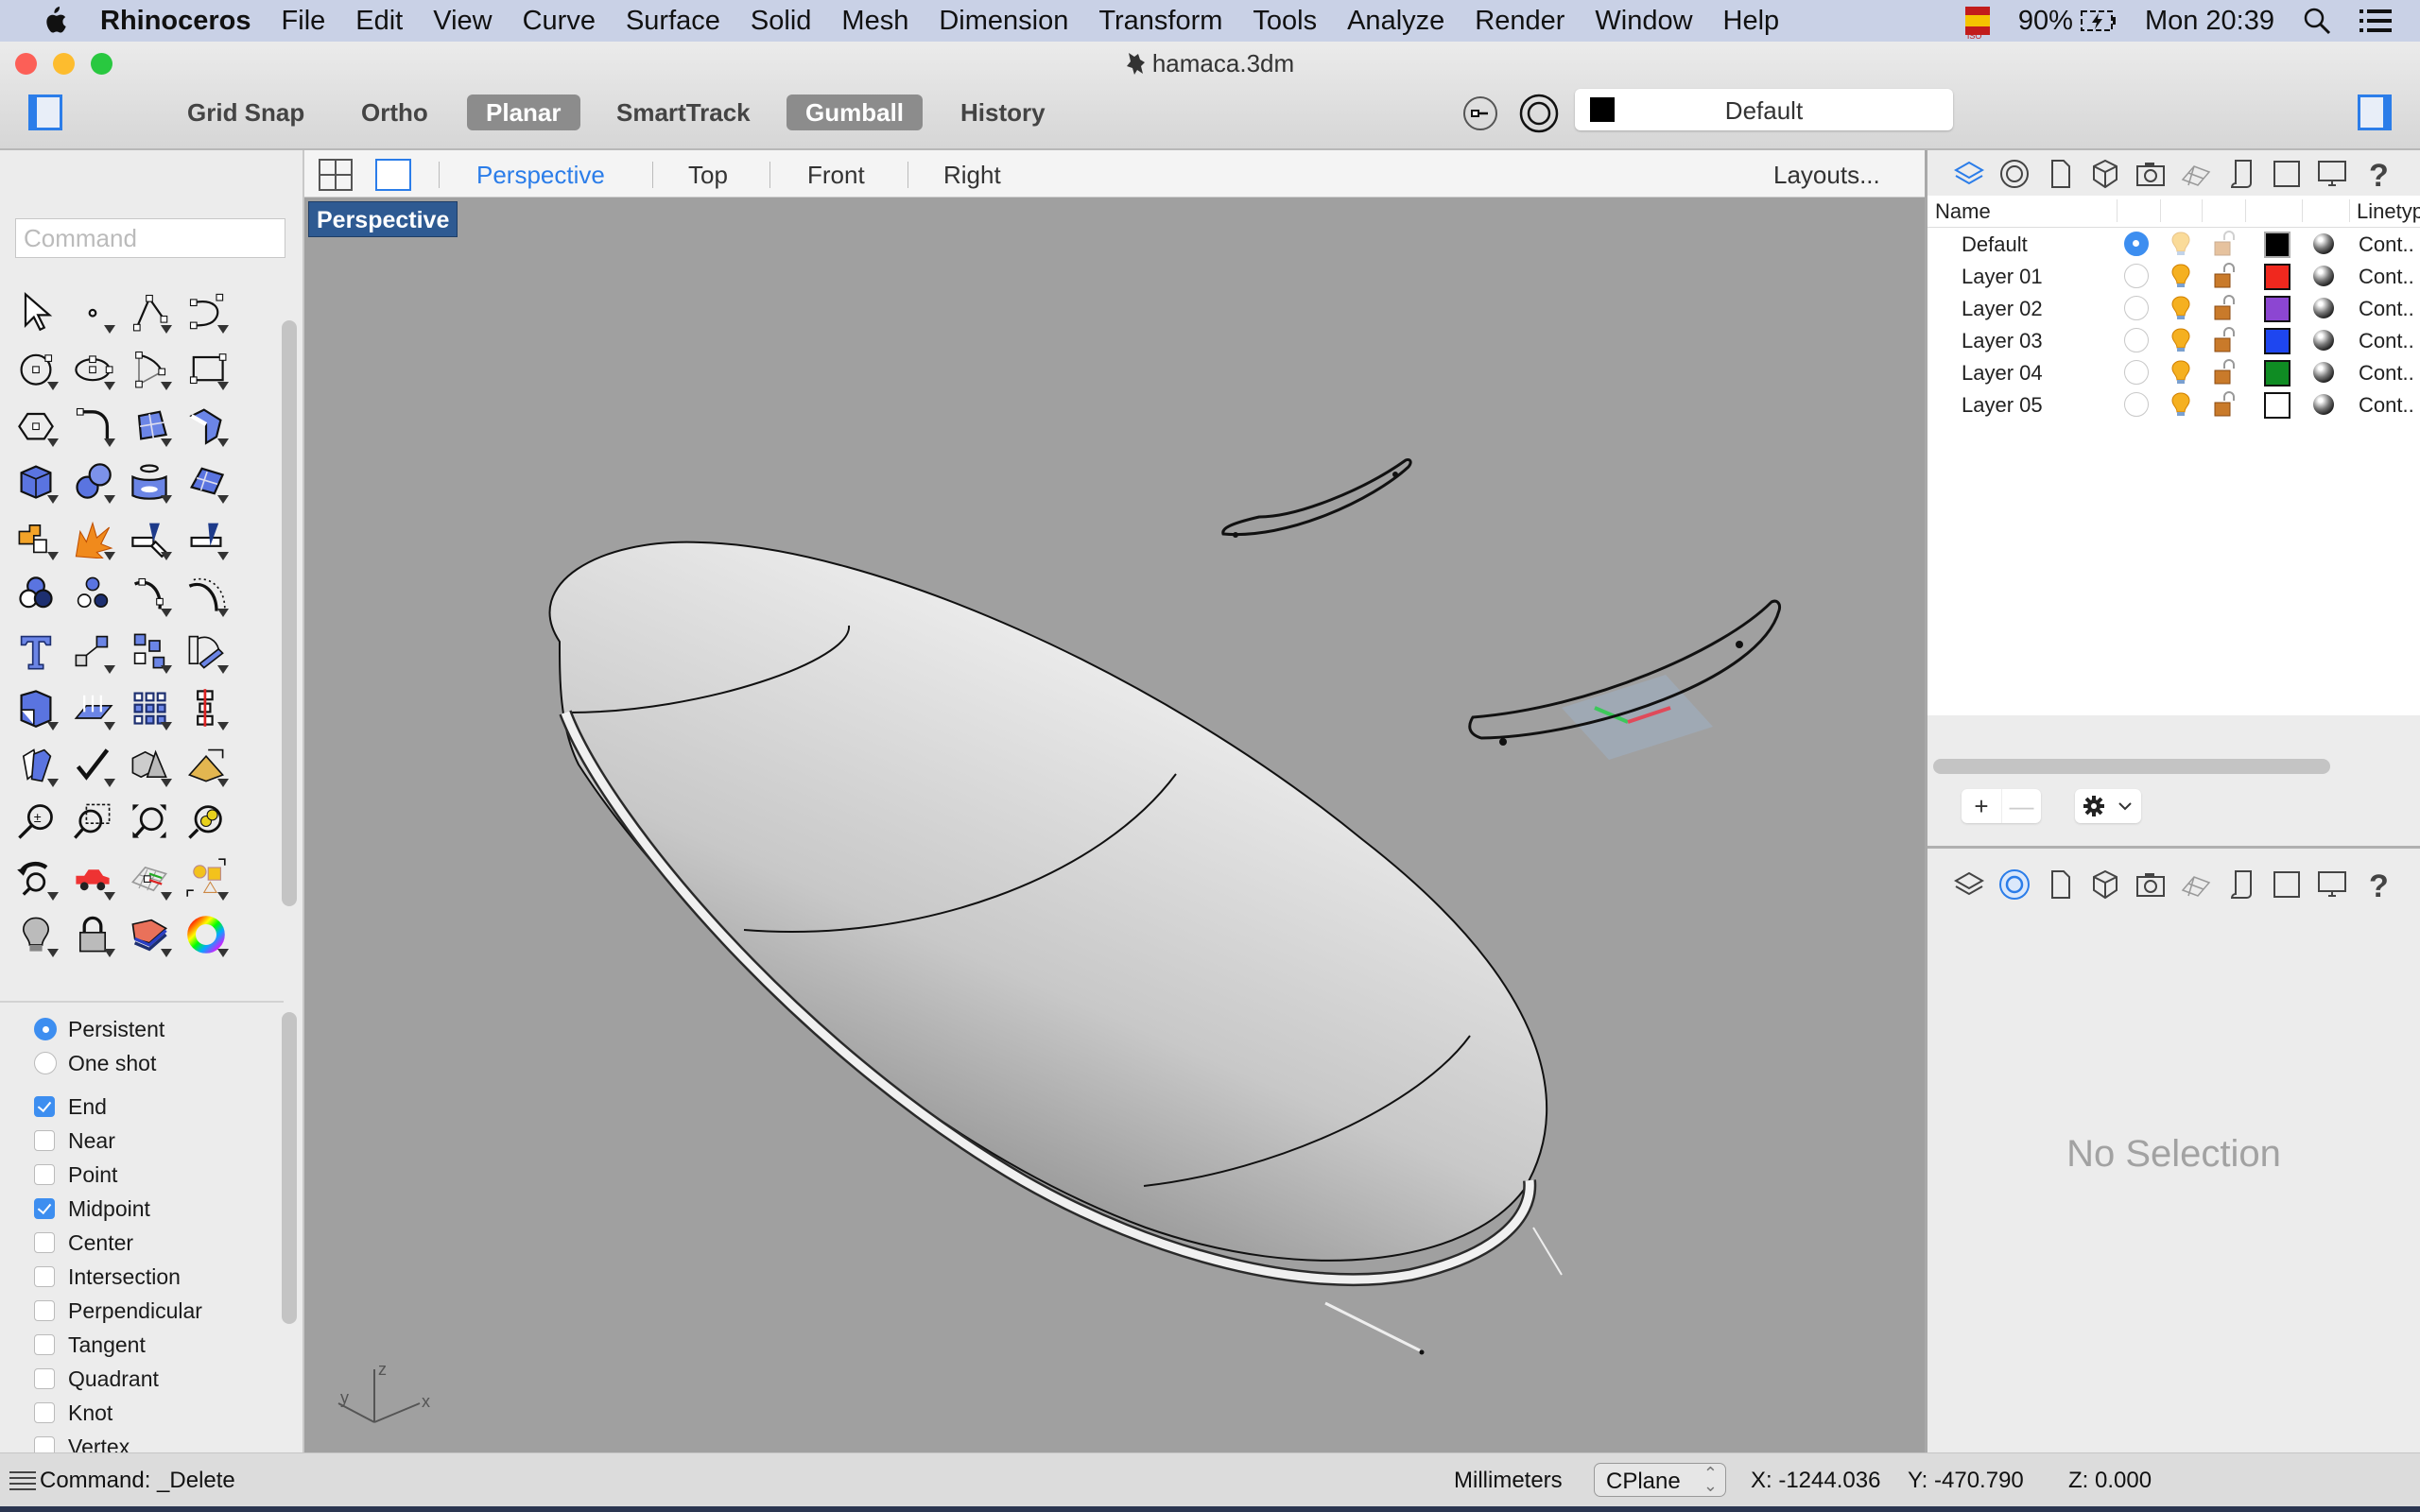 The image size is (2420, 1512). Describe the element at coordinates (149, 537) in the screenshot. I see `tool-trim` at that location.